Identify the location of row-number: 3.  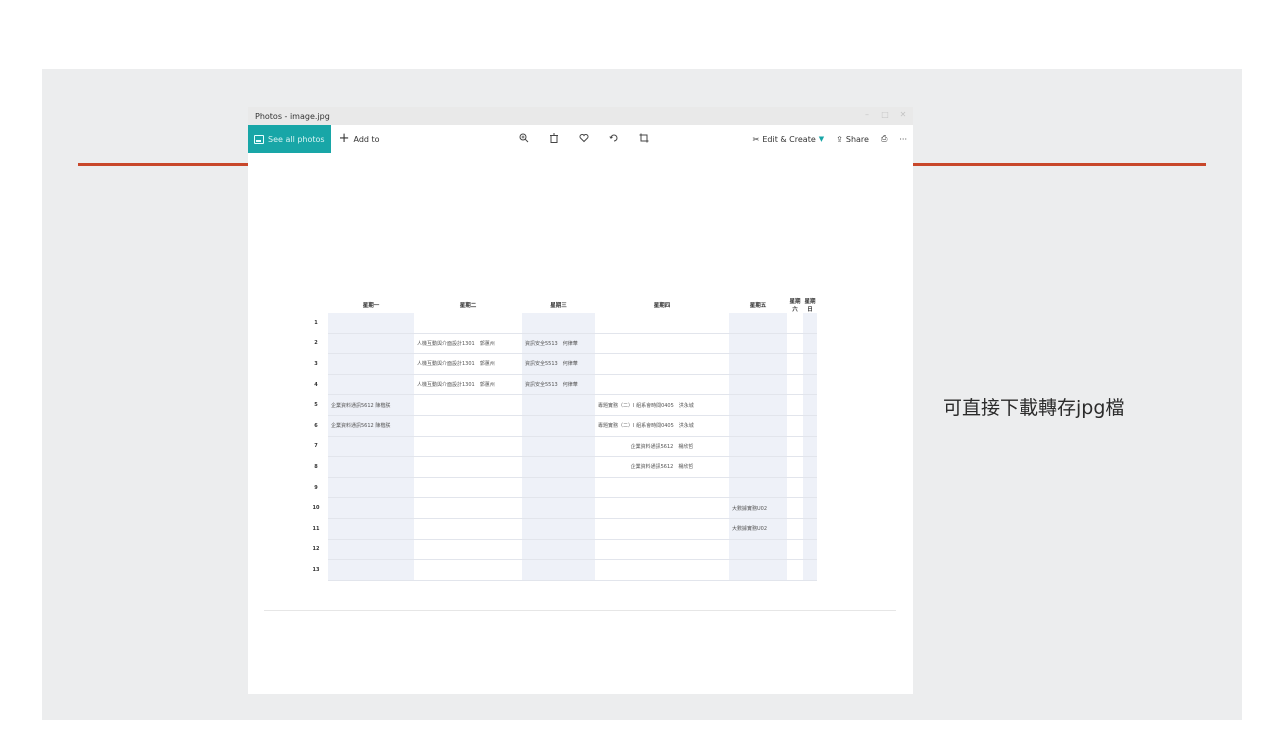
(316, 363).